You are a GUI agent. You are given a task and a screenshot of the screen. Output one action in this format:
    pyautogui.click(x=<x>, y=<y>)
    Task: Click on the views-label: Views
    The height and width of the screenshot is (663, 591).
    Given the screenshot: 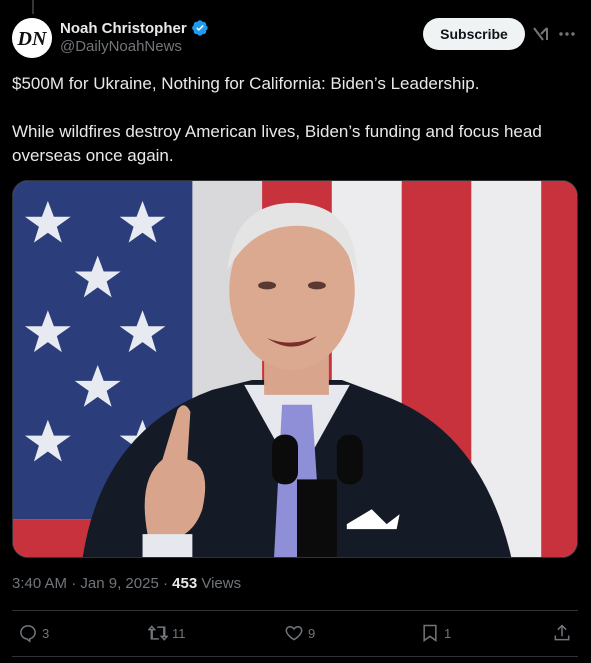 What is the action you would take?
    pyautogui.click(x=219, y=583)
    